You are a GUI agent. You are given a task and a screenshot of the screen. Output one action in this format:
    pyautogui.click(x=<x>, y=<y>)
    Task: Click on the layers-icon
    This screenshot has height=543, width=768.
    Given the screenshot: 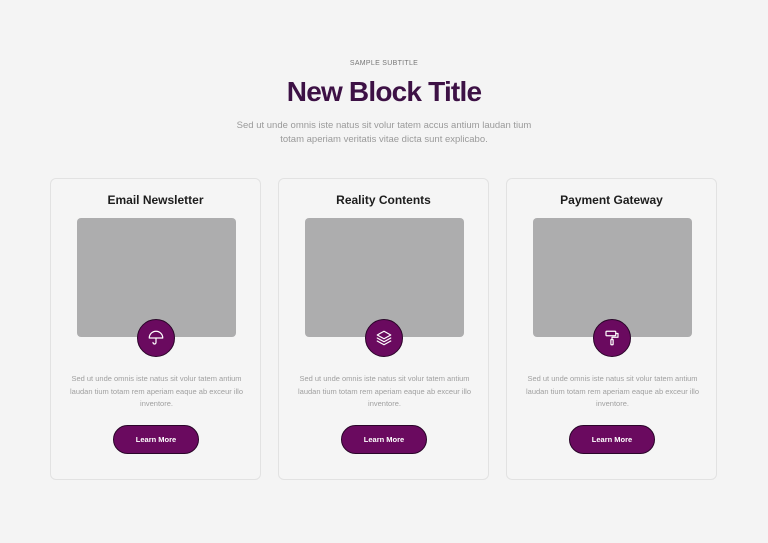 What is the action you would take?
    pyautogui.click(x=384, y=338)
    